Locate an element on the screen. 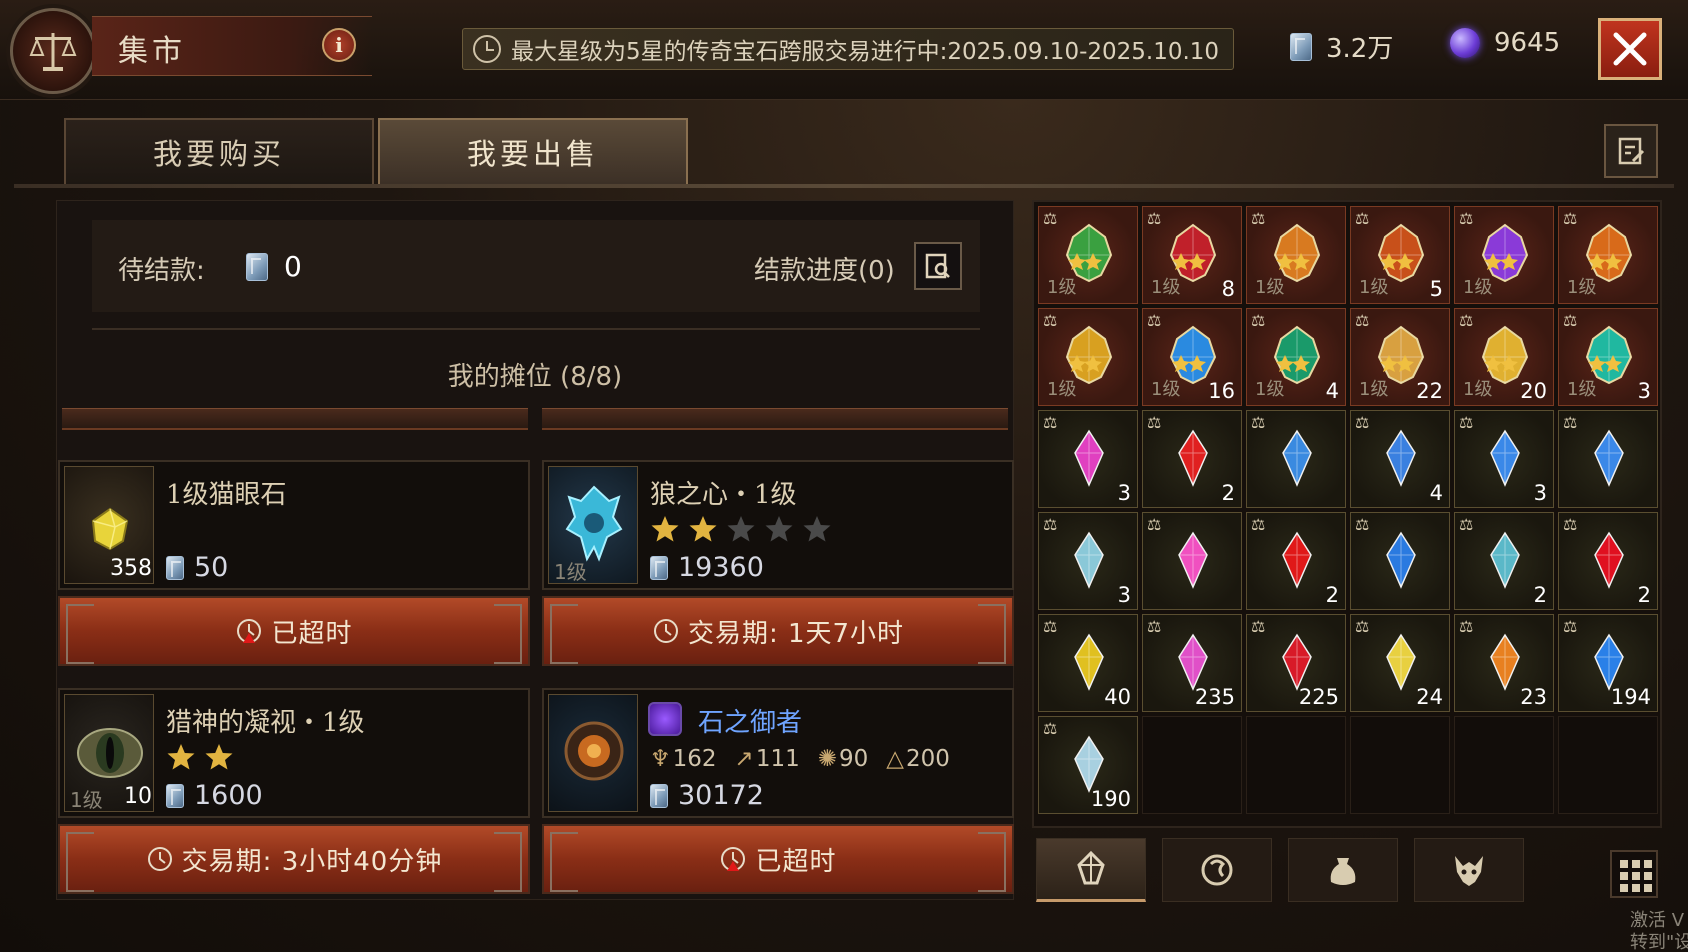  tab-runes is located at coordinates (1217, 870).